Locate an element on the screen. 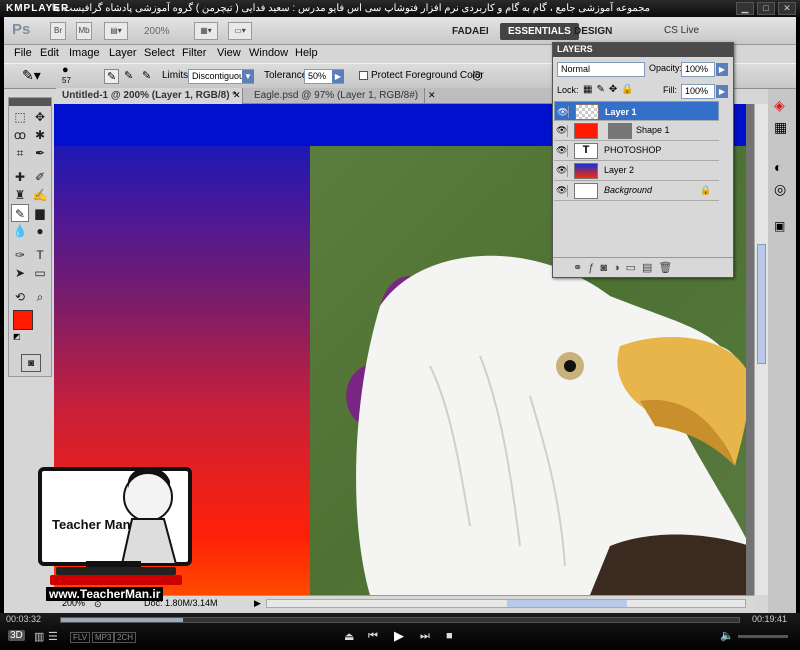 The width and height of the screenshot is (800, 650). layer-actions: ⚭ƒ◙◑▭▤🗑 is located at coordinates (643, 267).